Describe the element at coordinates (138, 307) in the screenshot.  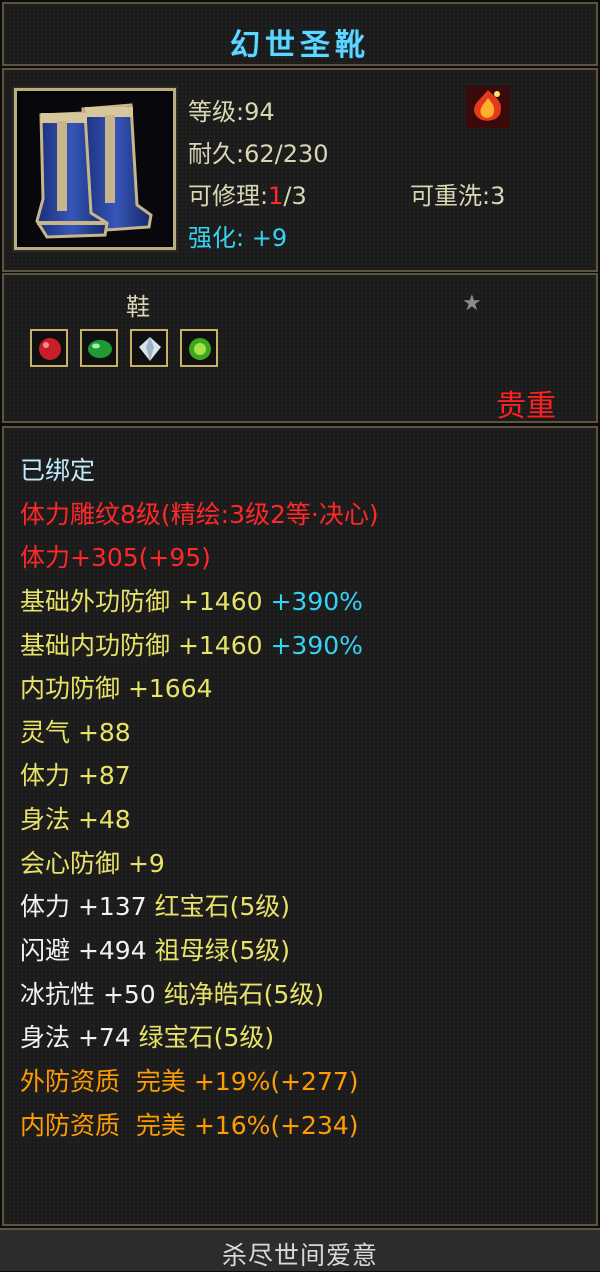
I see `item-type-label: 鞋` at that location.